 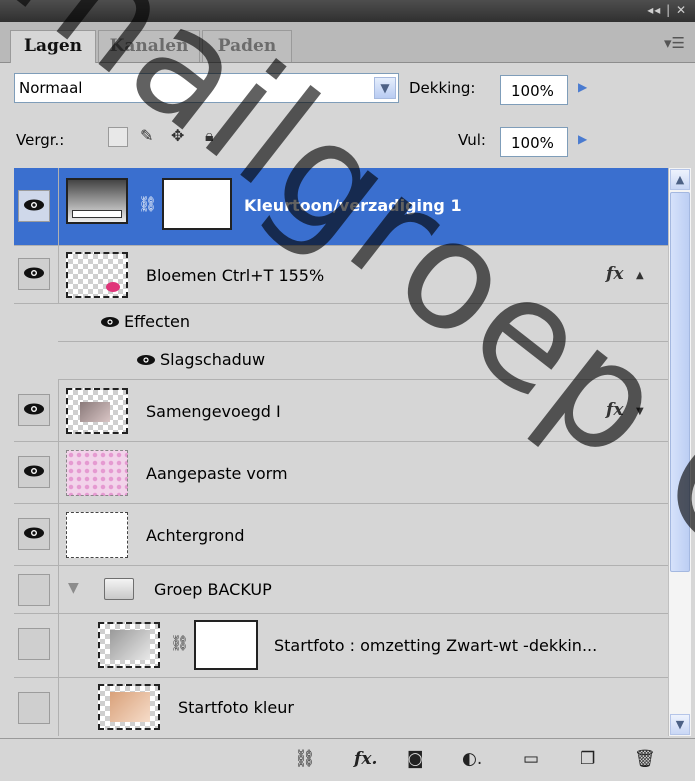 I want to click on lock-label: Vergr.:, so click(x=40, y=140).